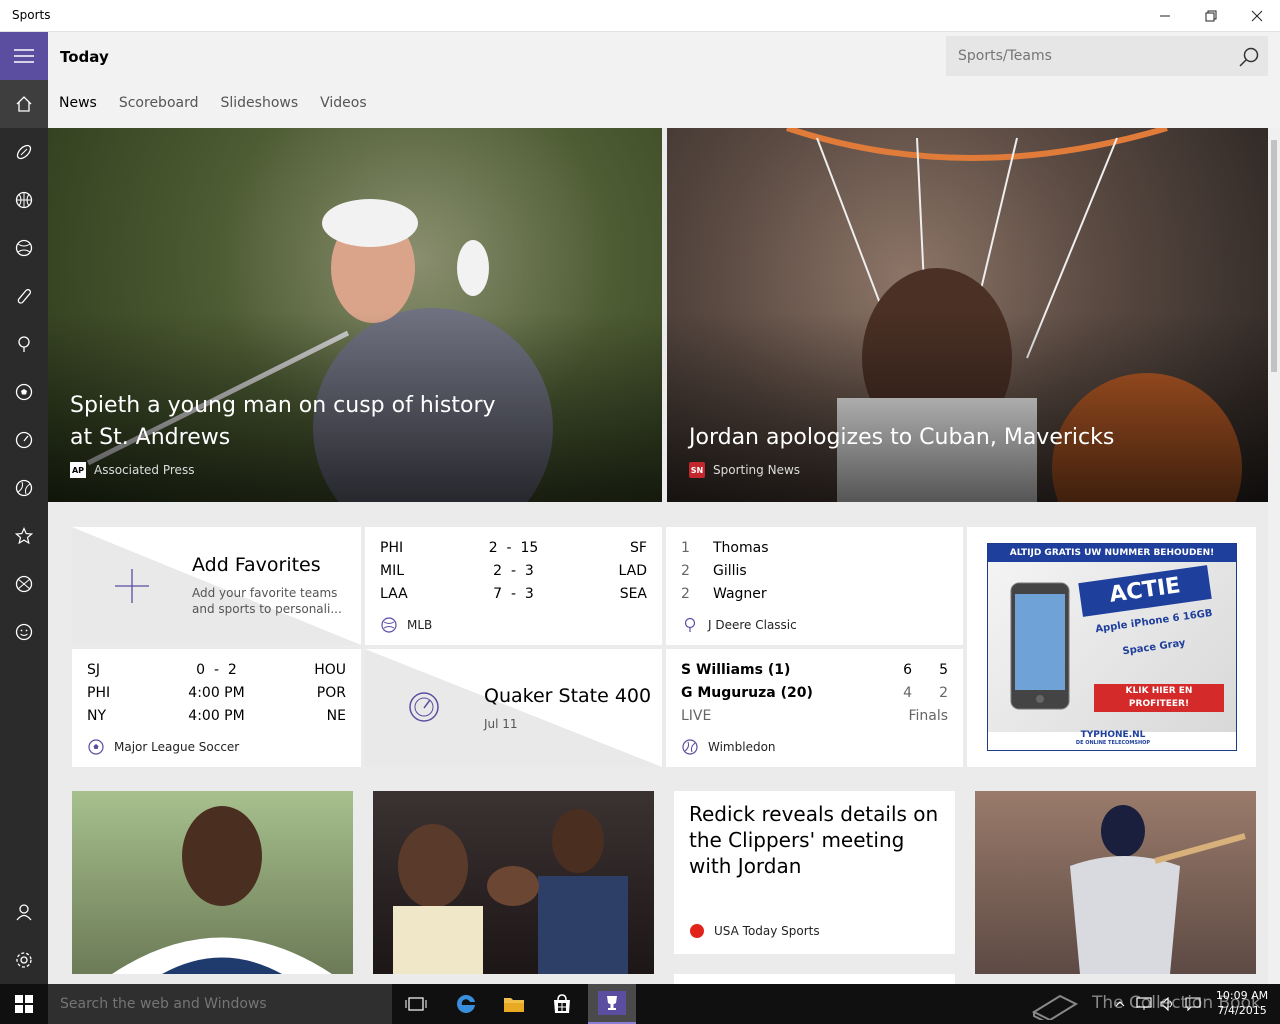 The height and width of the screenshot is (1024, 1280). I want to click on task-view-button, so click(416, 1004).